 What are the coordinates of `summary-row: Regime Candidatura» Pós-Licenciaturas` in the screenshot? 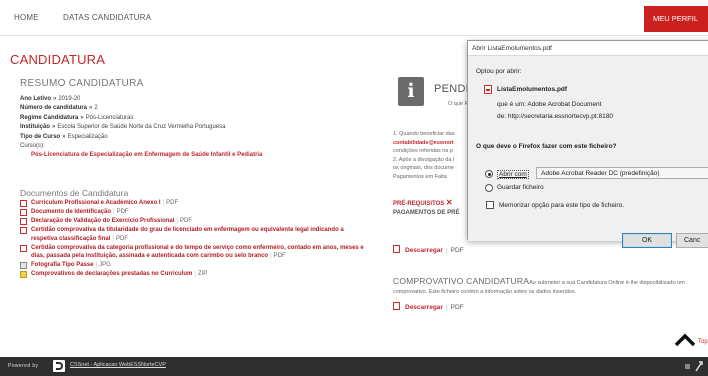 It's located at (77, 117).